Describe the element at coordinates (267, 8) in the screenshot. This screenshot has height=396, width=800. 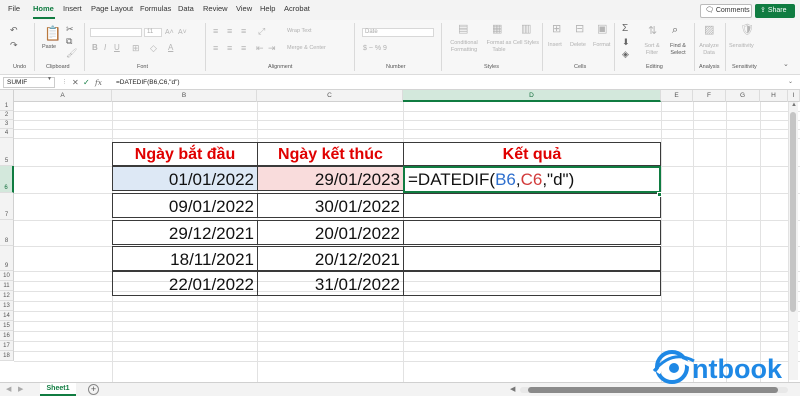
I see `menu-help: Help` at that location.